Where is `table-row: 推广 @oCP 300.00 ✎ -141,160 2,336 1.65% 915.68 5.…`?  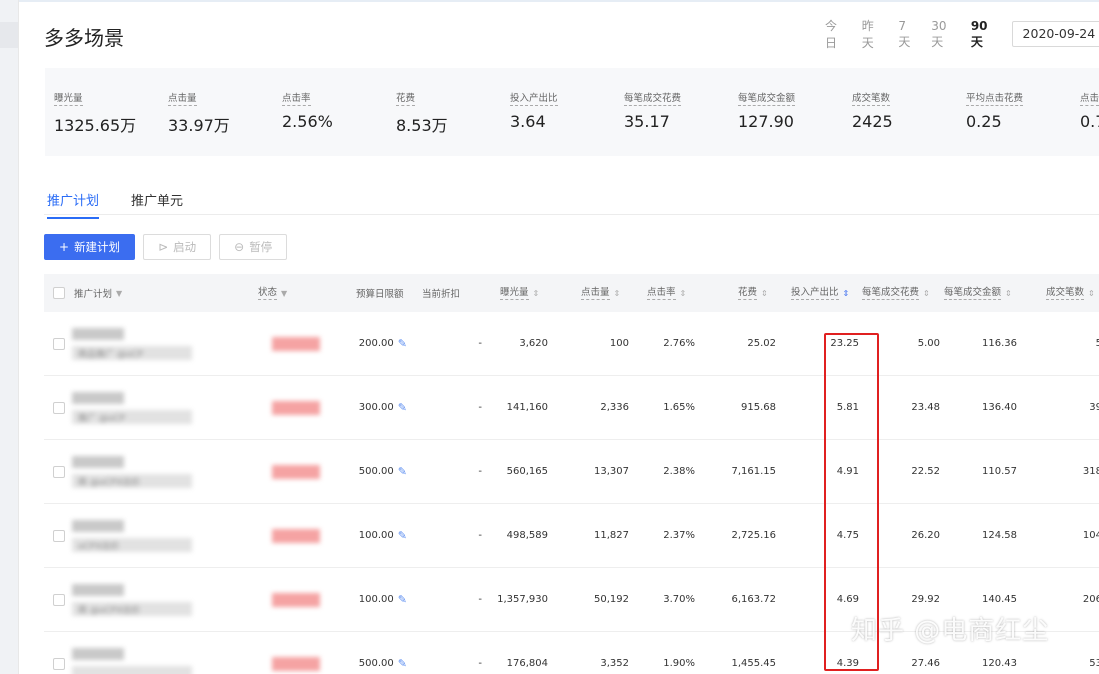 table-row: 推广 @oCP 300.00 ✎ -141,160 2,336 1.65% 915.68 5.… is located at coordinates (571, 408).